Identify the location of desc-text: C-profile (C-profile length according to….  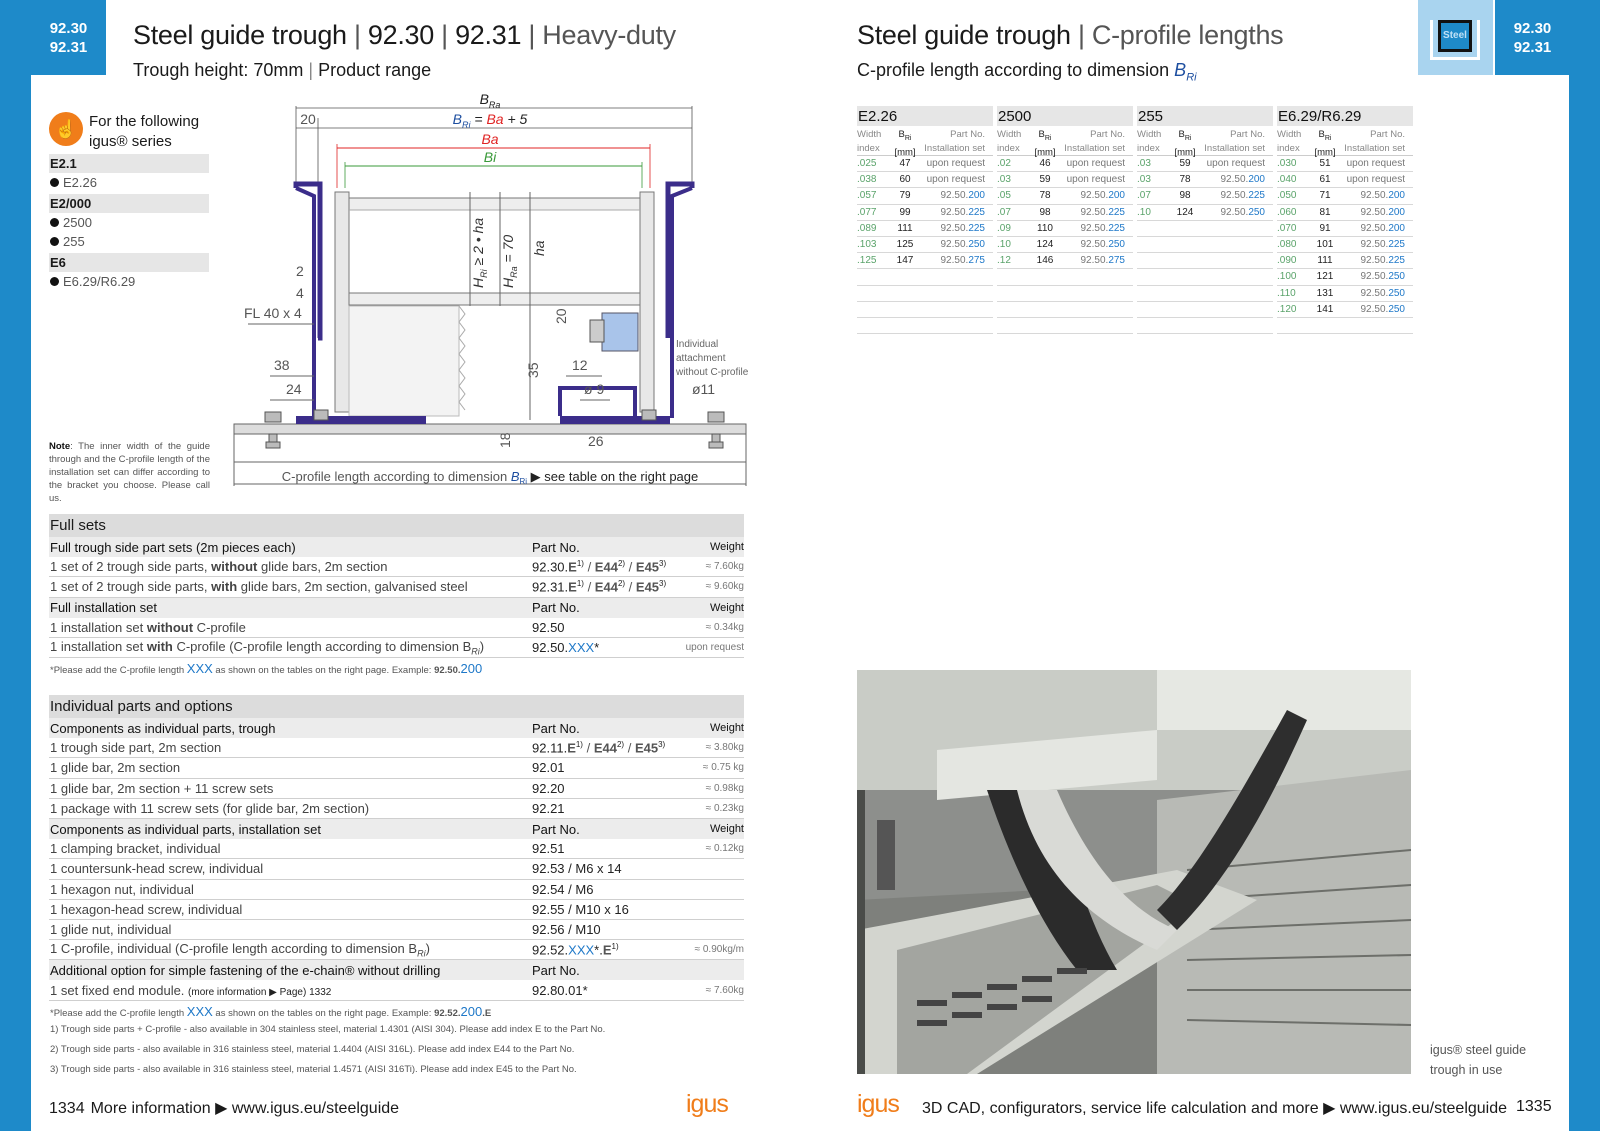
(322, 646).